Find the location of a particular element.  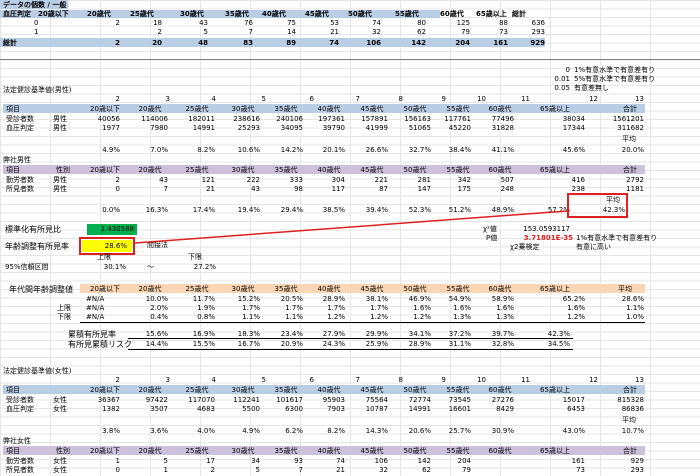

row-label: 血圧判定 is located at coordinates (20, 128).